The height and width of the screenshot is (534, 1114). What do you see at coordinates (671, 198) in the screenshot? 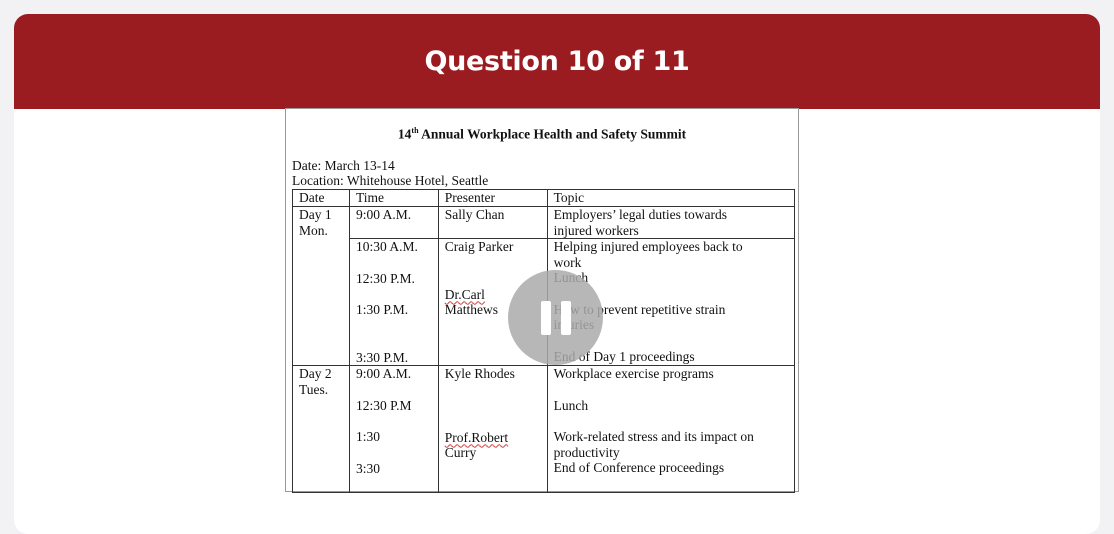
I see `column-header-topic: Topic` at bounding box center [671, 198].